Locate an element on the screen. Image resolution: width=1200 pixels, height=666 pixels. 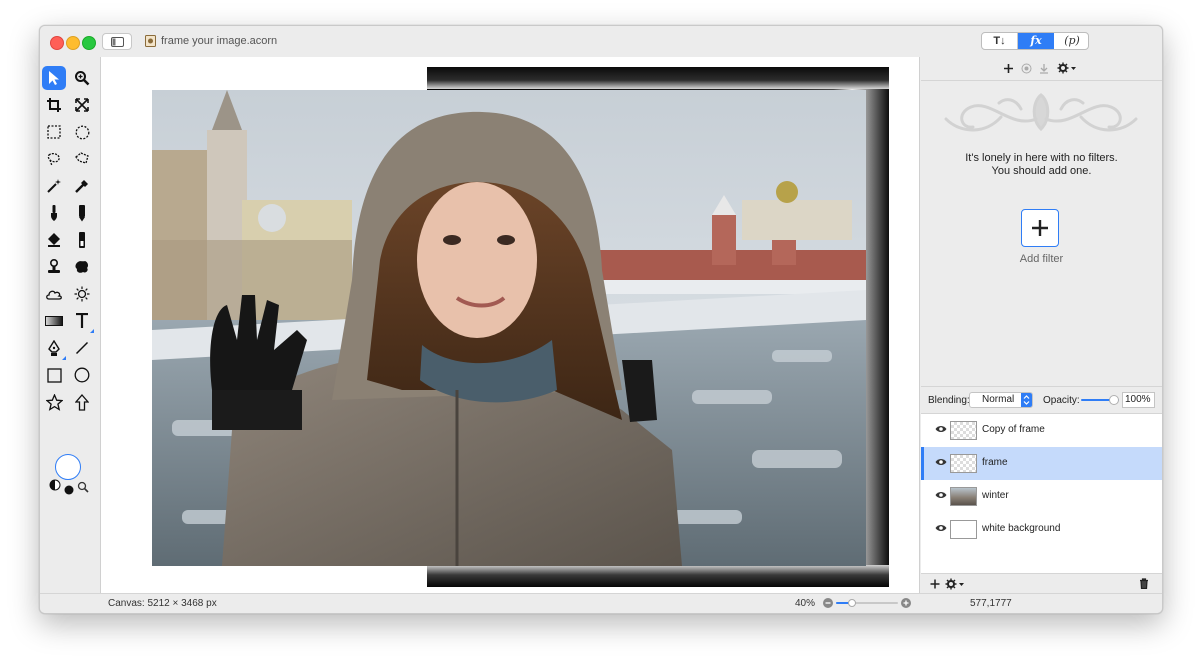
pen-tool-icon is located at coordinates (54, 347).